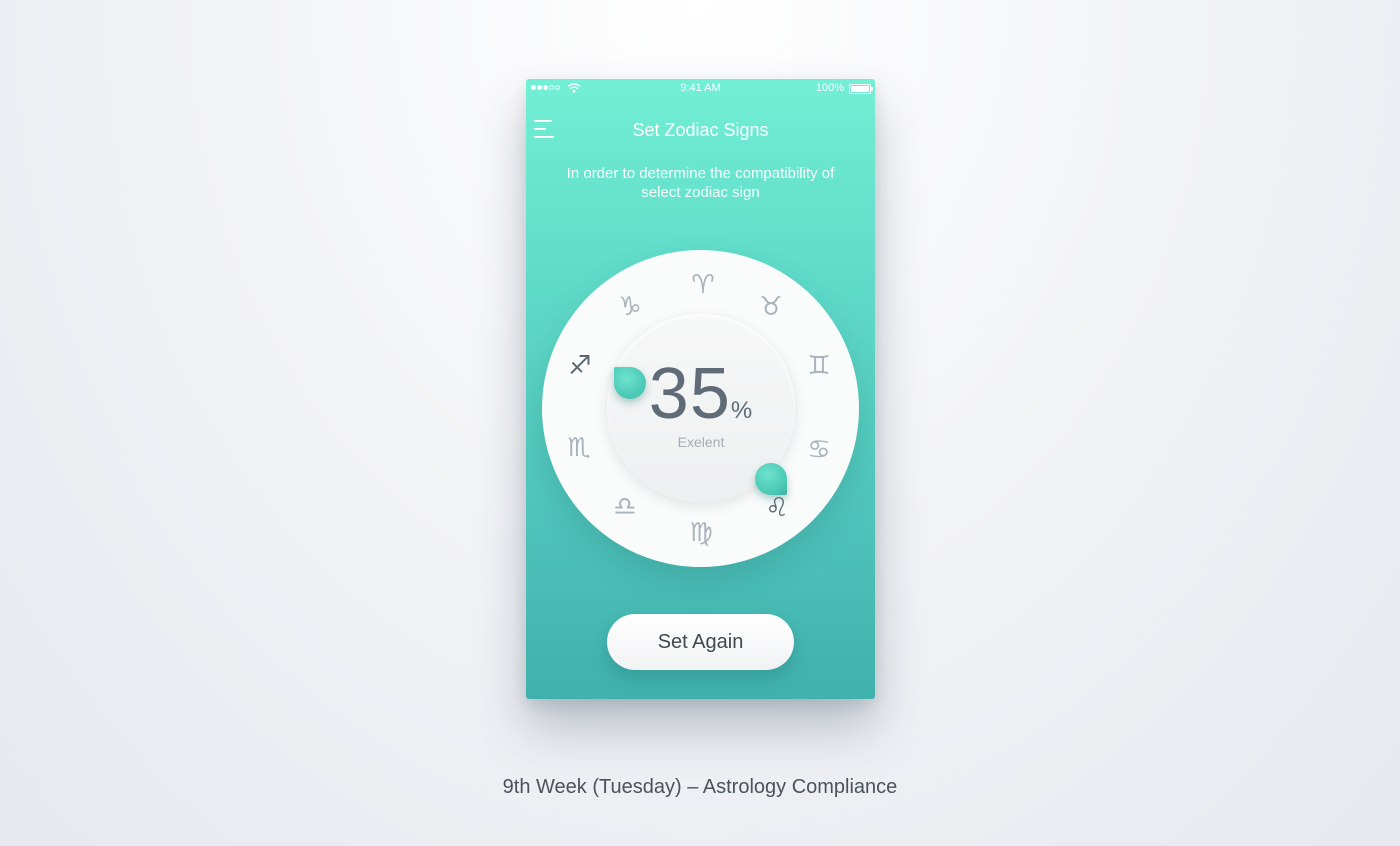 The width and height of the screenshot is (1400, 846). What do you see at coordinates (742, 410) in the screenshot?
I see `percent-symbol: %` at bounding box center [742, 410].